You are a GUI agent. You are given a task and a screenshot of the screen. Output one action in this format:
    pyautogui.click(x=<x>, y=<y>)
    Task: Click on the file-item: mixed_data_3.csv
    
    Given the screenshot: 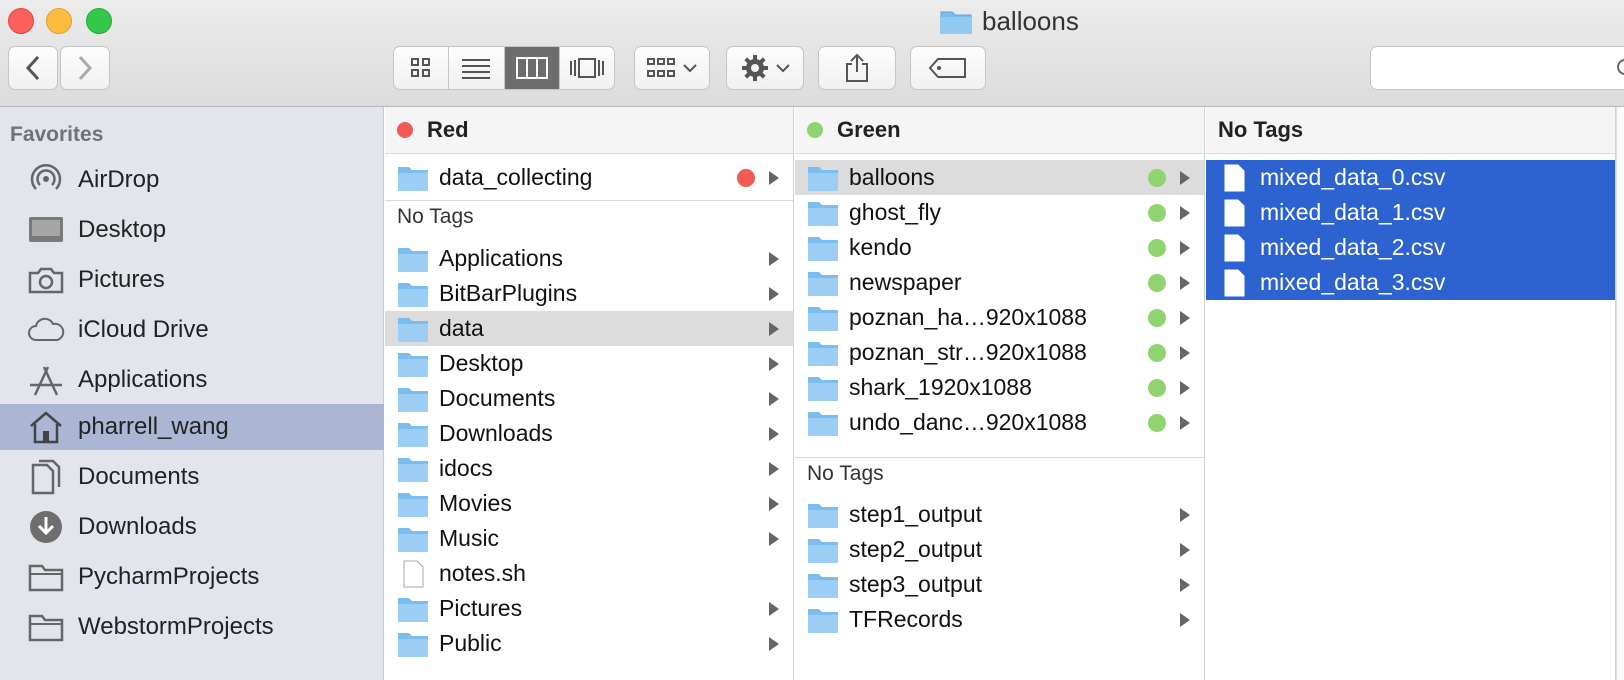 What is the action you would take?
    pyautogui.click(x=1410, y=282)
    